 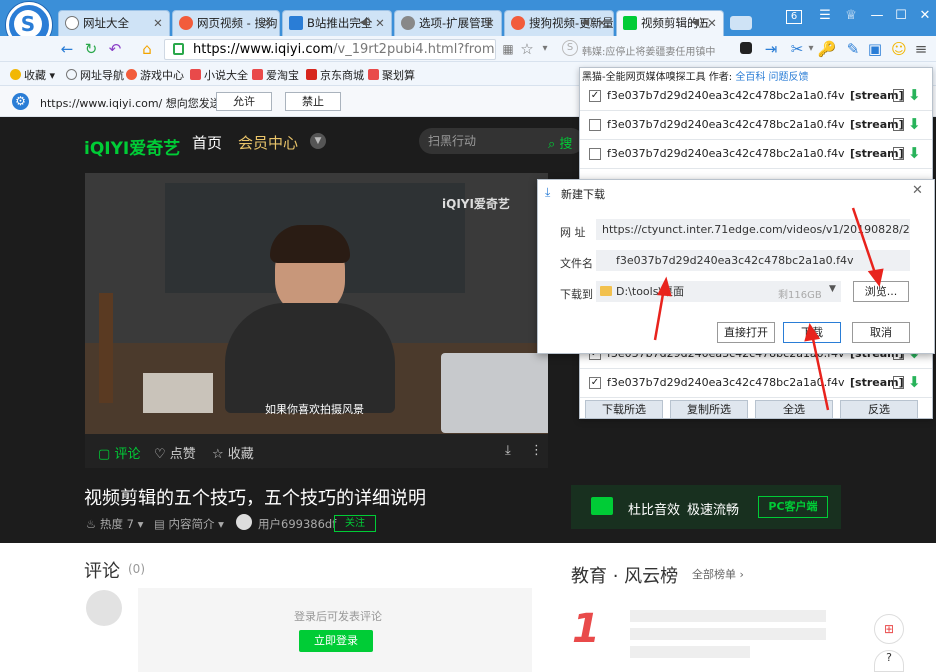 What do you see at coordinates (820, 372) in the screenshot?
I see `arrow-to-download` at bounding box center [820, 372].